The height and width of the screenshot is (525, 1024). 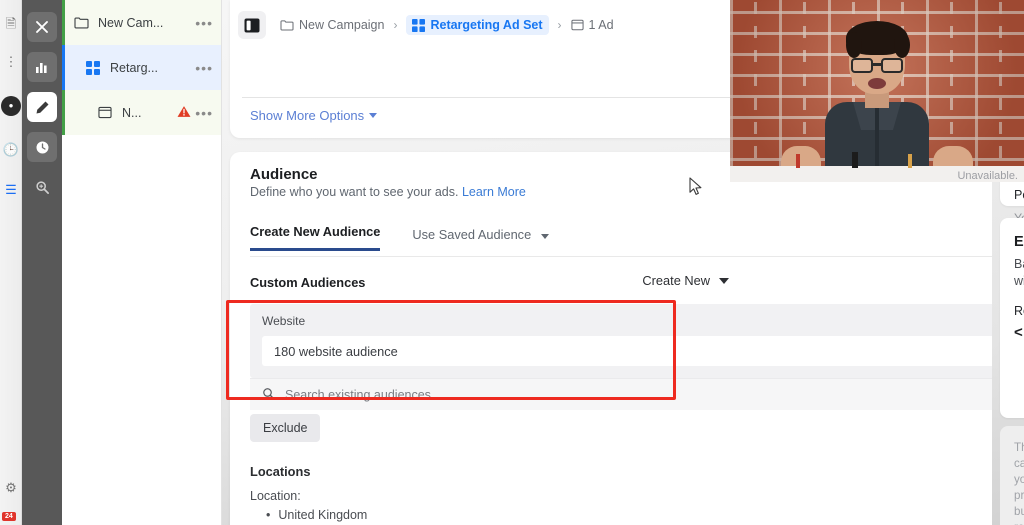 What do you see at coordinates (9, 516) in the screenshot?
I see `notification-badge: 24` at bounding box center [9, 516].